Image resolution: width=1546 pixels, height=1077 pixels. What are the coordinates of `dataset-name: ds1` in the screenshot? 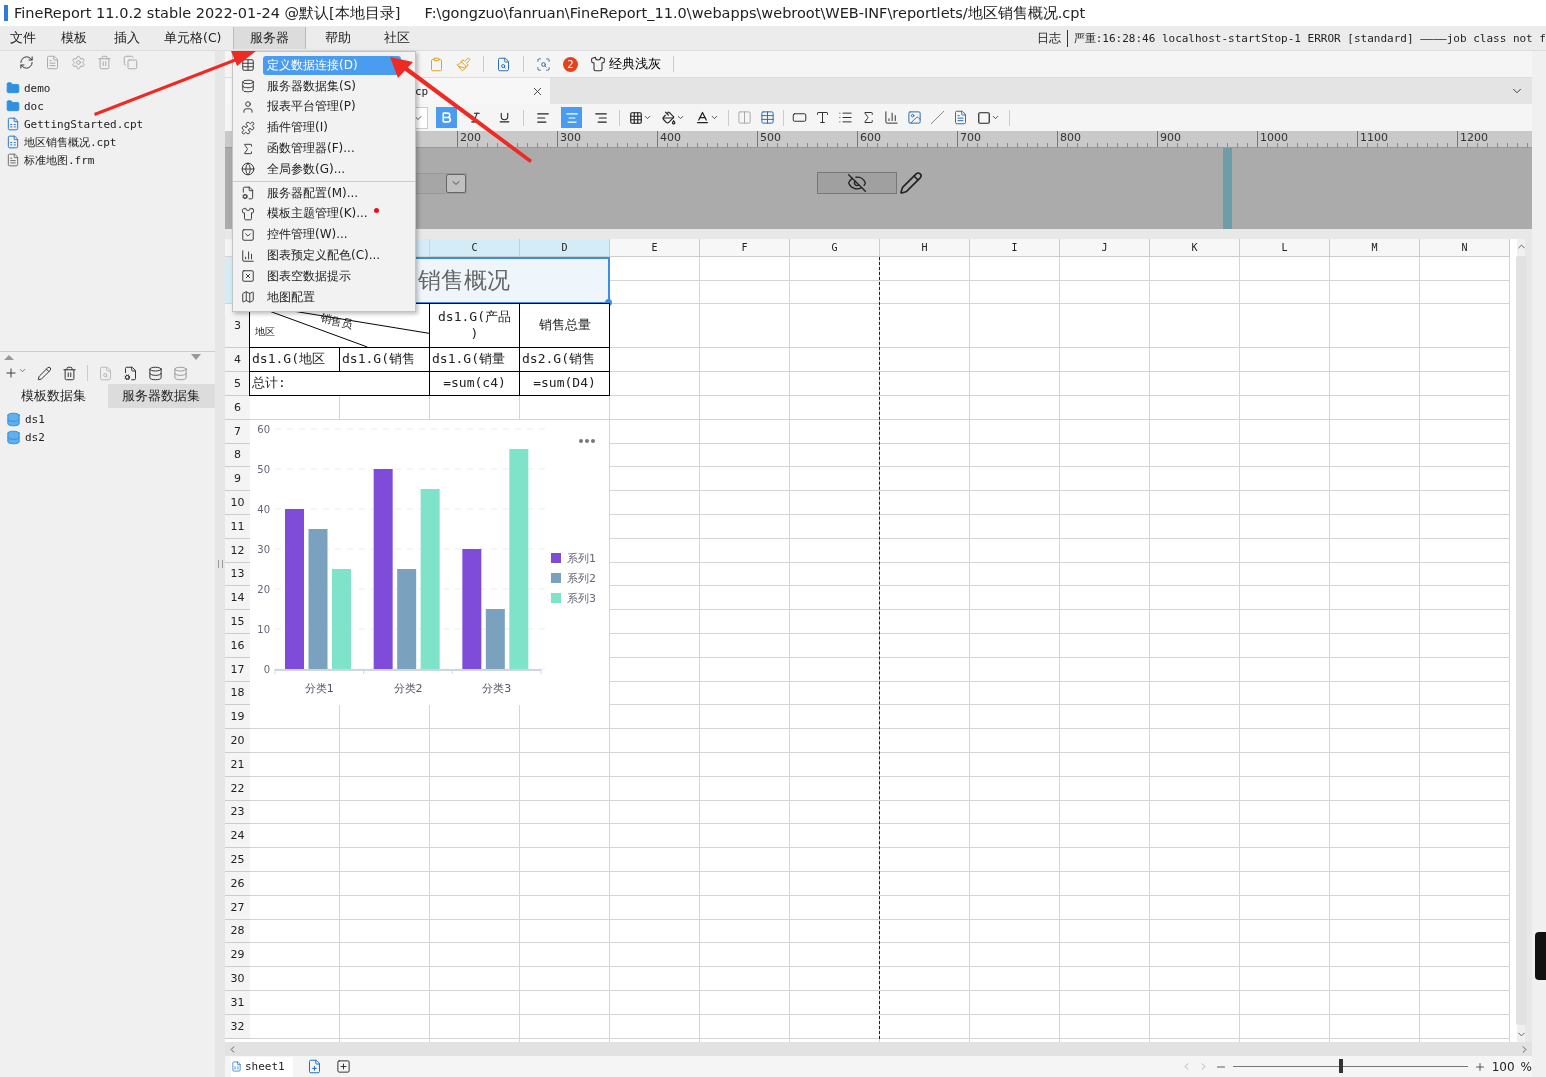 It's located at (35, 419).